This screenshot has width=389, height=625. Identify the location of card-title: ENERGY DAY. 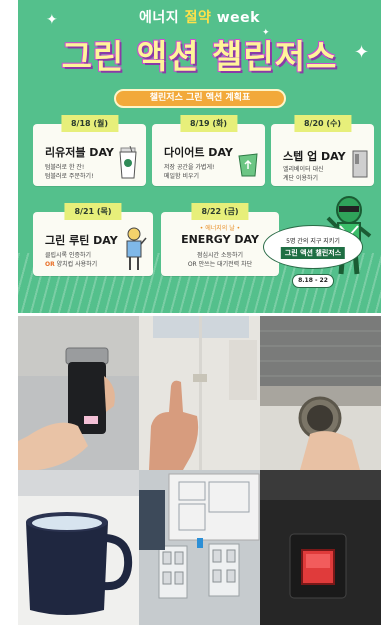
(220, 239).